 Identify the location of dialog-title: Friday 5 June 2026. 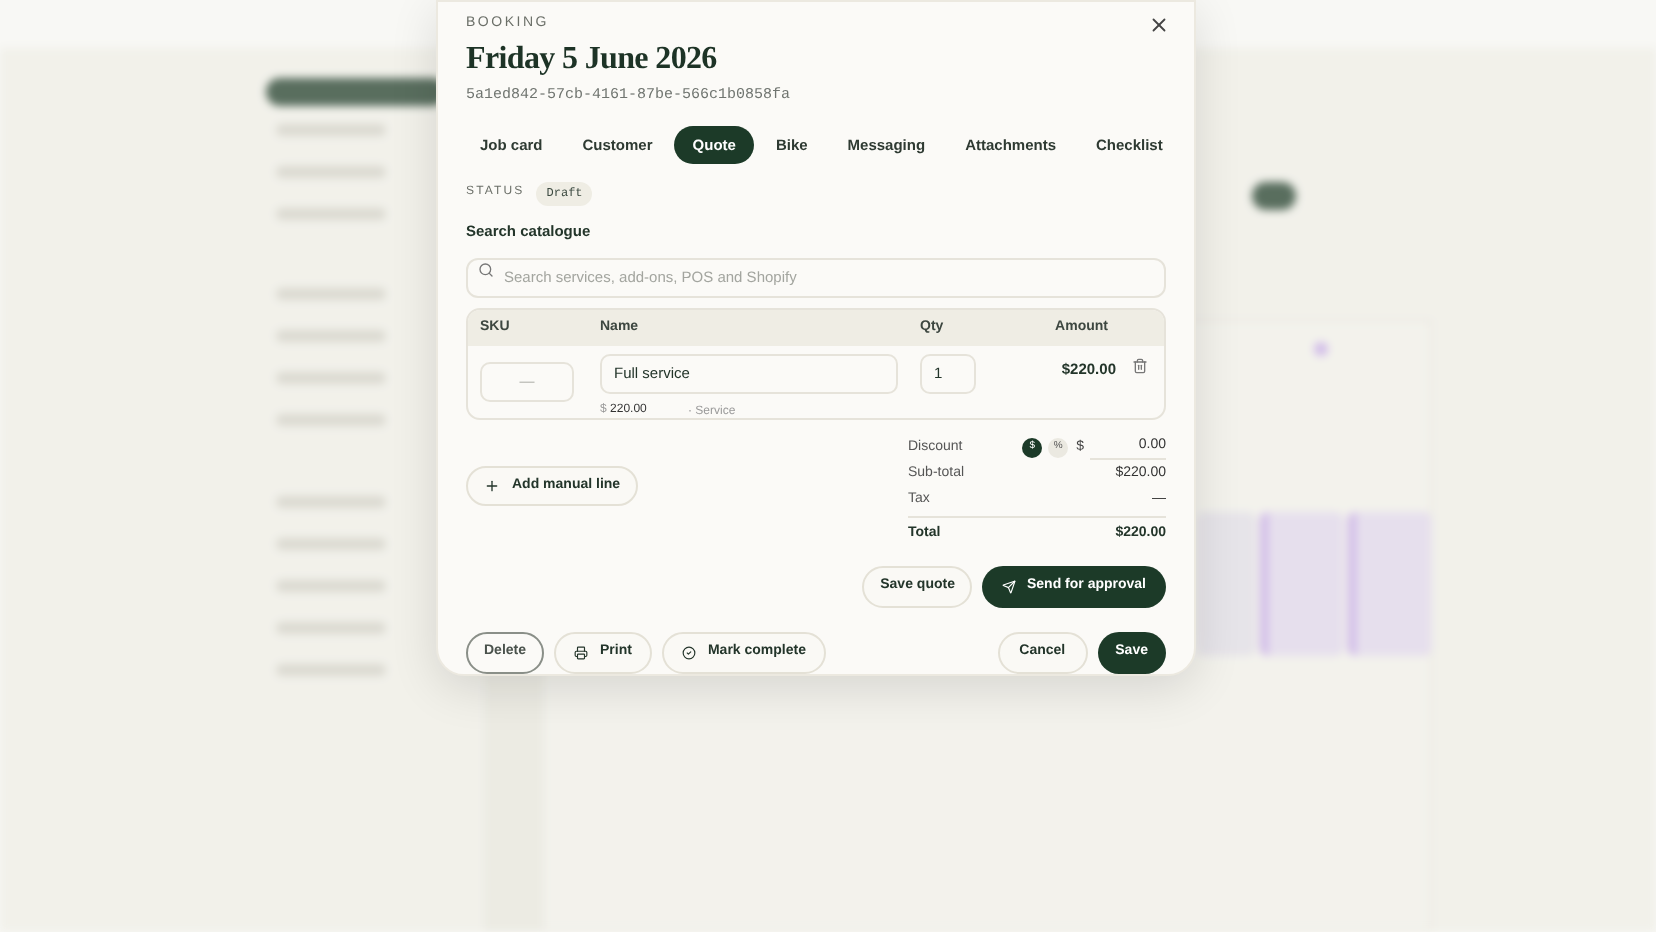
(592, 59).